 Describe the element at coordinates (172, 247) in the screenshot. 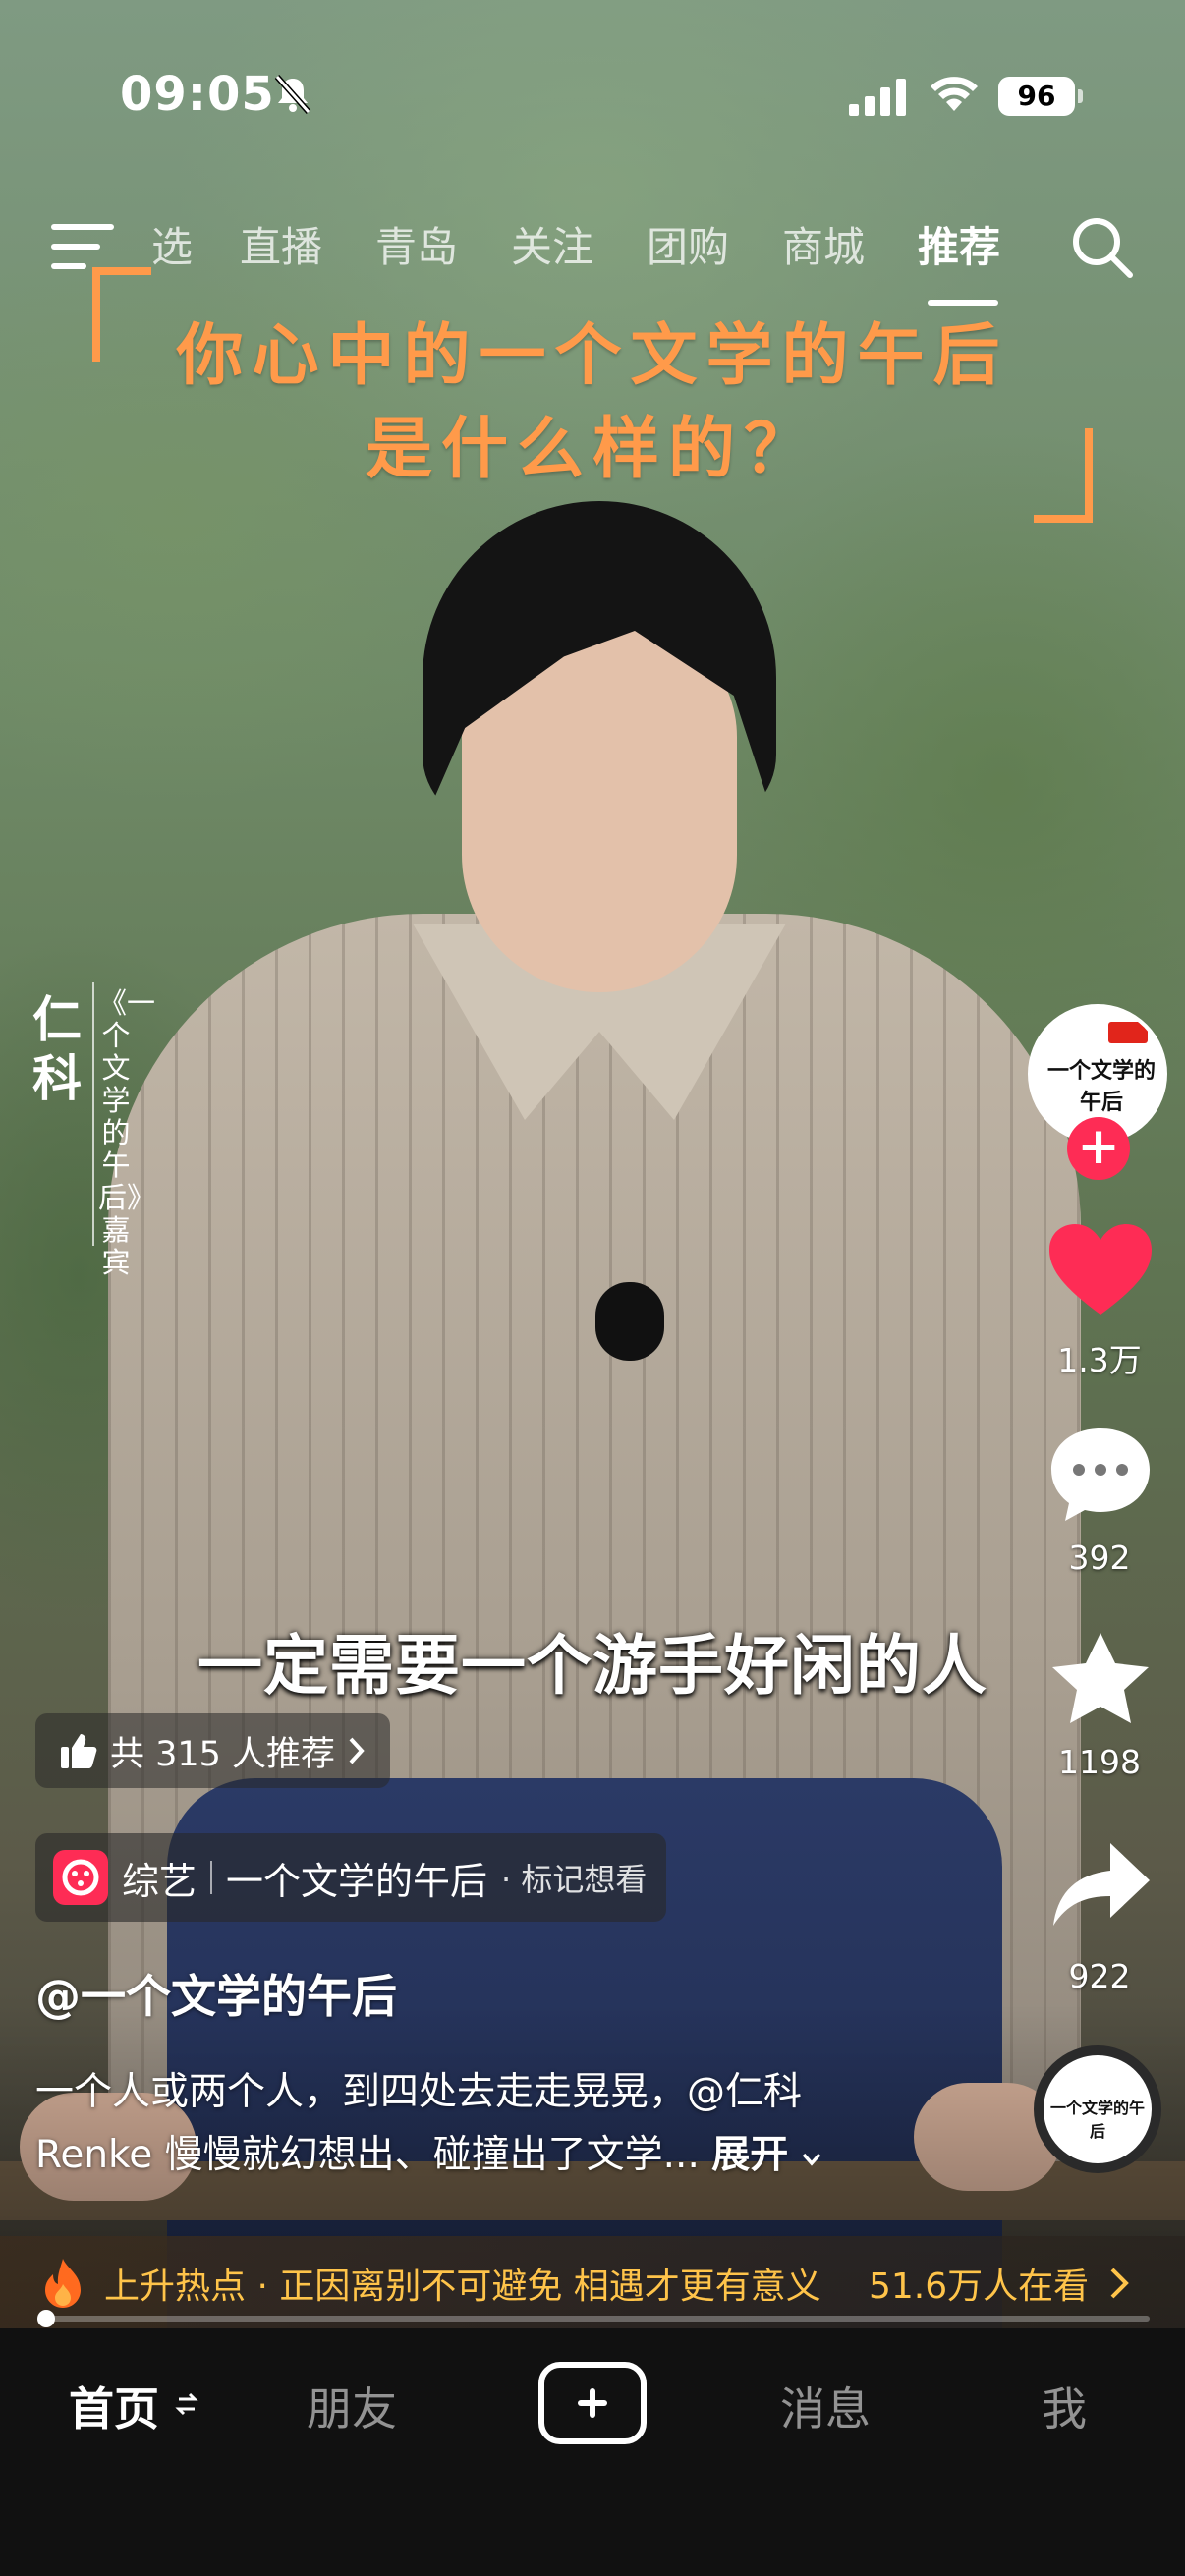

I see `tab-select: 选` at that location.